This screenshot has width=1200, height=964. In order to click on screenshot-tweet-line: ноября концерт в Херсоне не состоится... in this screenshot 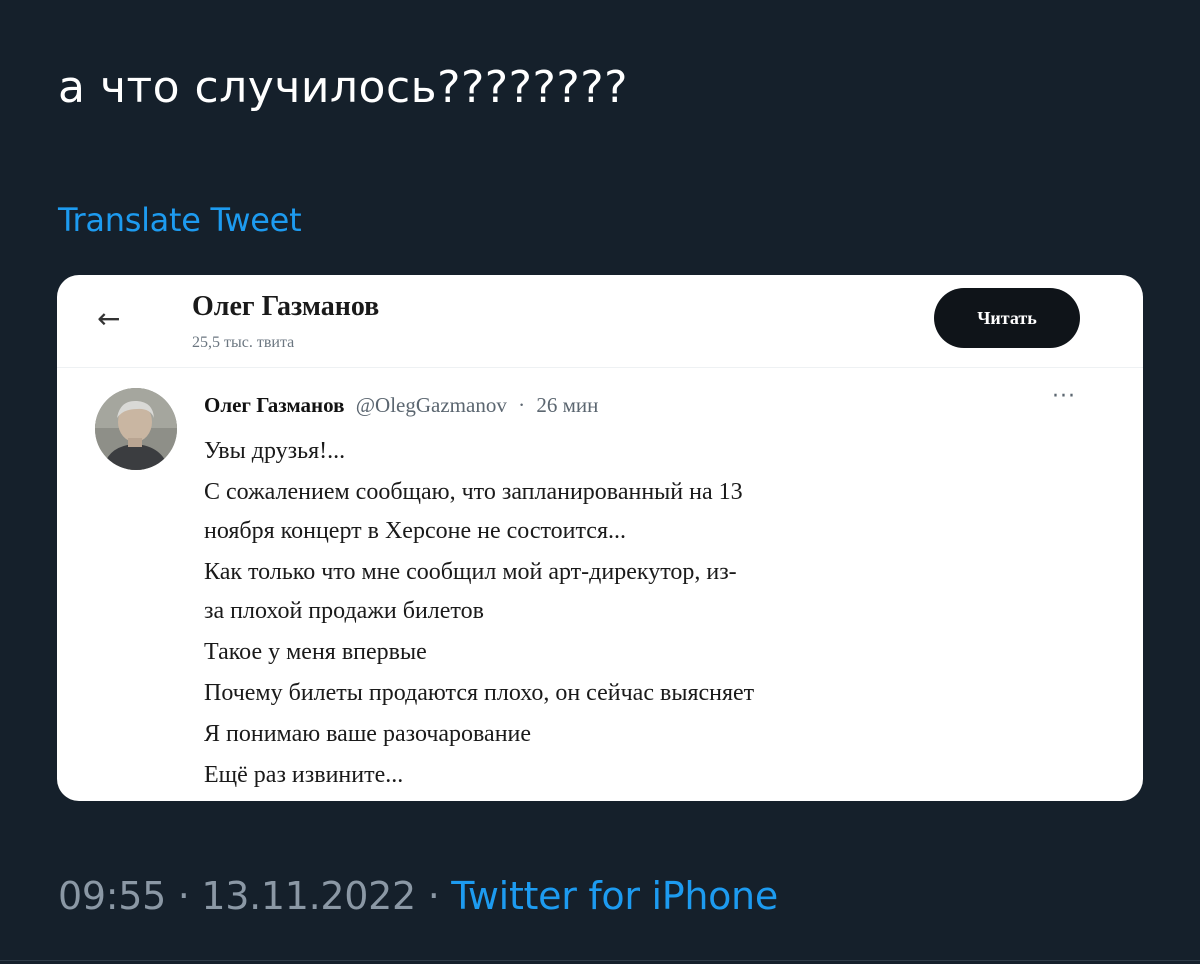, I will do `click(415, 531)`.